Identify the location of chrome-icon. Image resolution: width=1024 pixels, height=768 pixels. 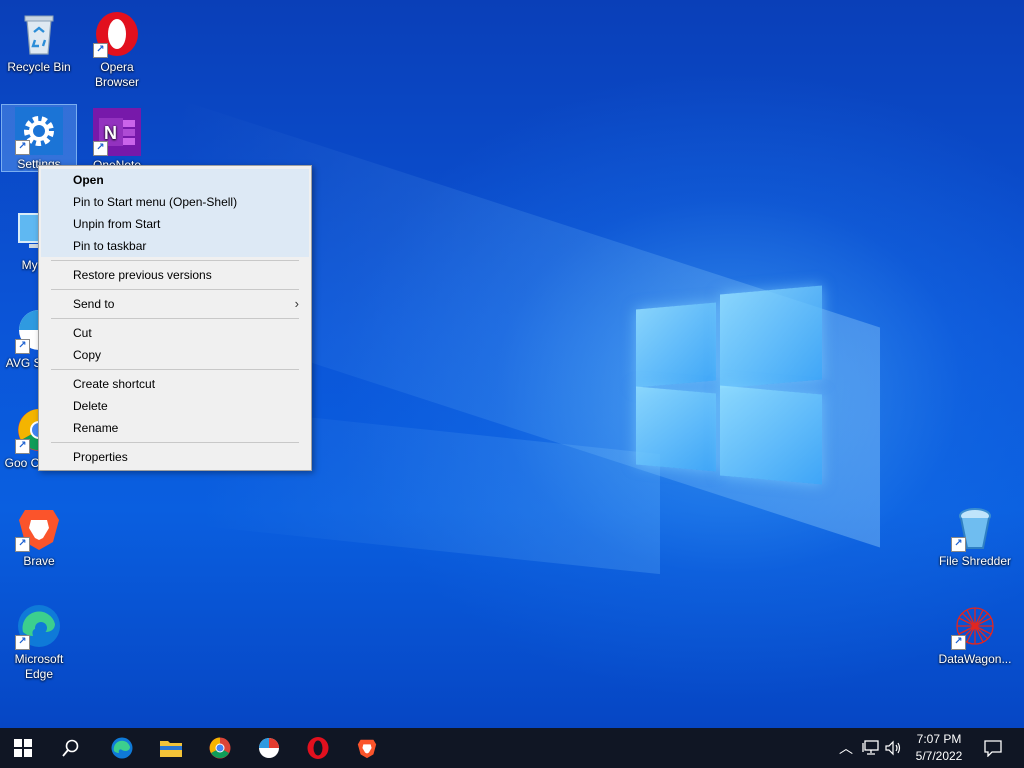
(220, 748).